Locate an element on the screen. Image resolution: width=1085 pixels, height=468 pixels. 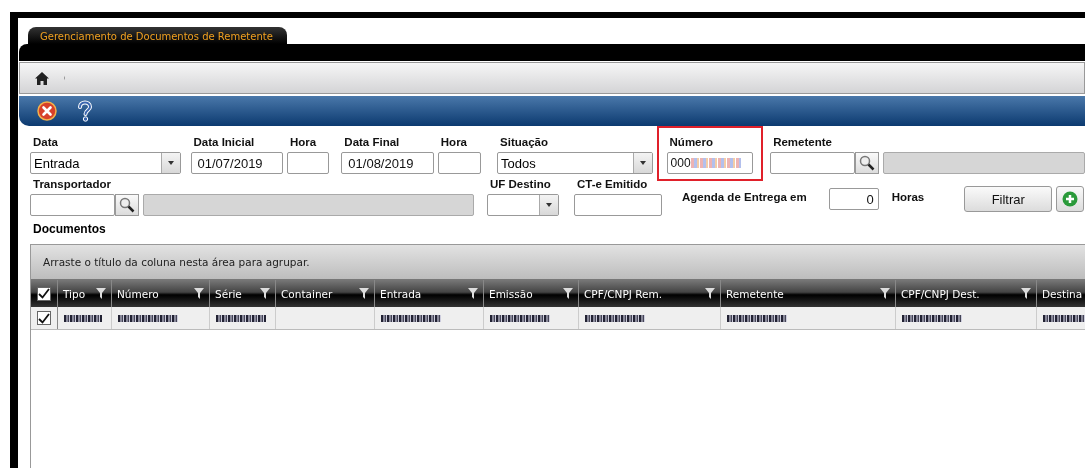
window-tab: Gerenciamento de Documentos de Remetente is located at coordinates (157, 35).